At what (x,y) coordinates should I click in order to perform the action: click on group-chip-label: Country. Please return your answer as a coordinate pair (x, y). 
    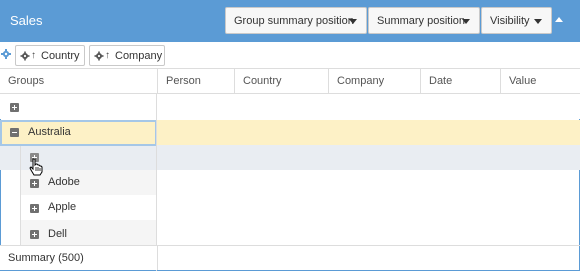
    Looking at the image, I should click on (60, 55).